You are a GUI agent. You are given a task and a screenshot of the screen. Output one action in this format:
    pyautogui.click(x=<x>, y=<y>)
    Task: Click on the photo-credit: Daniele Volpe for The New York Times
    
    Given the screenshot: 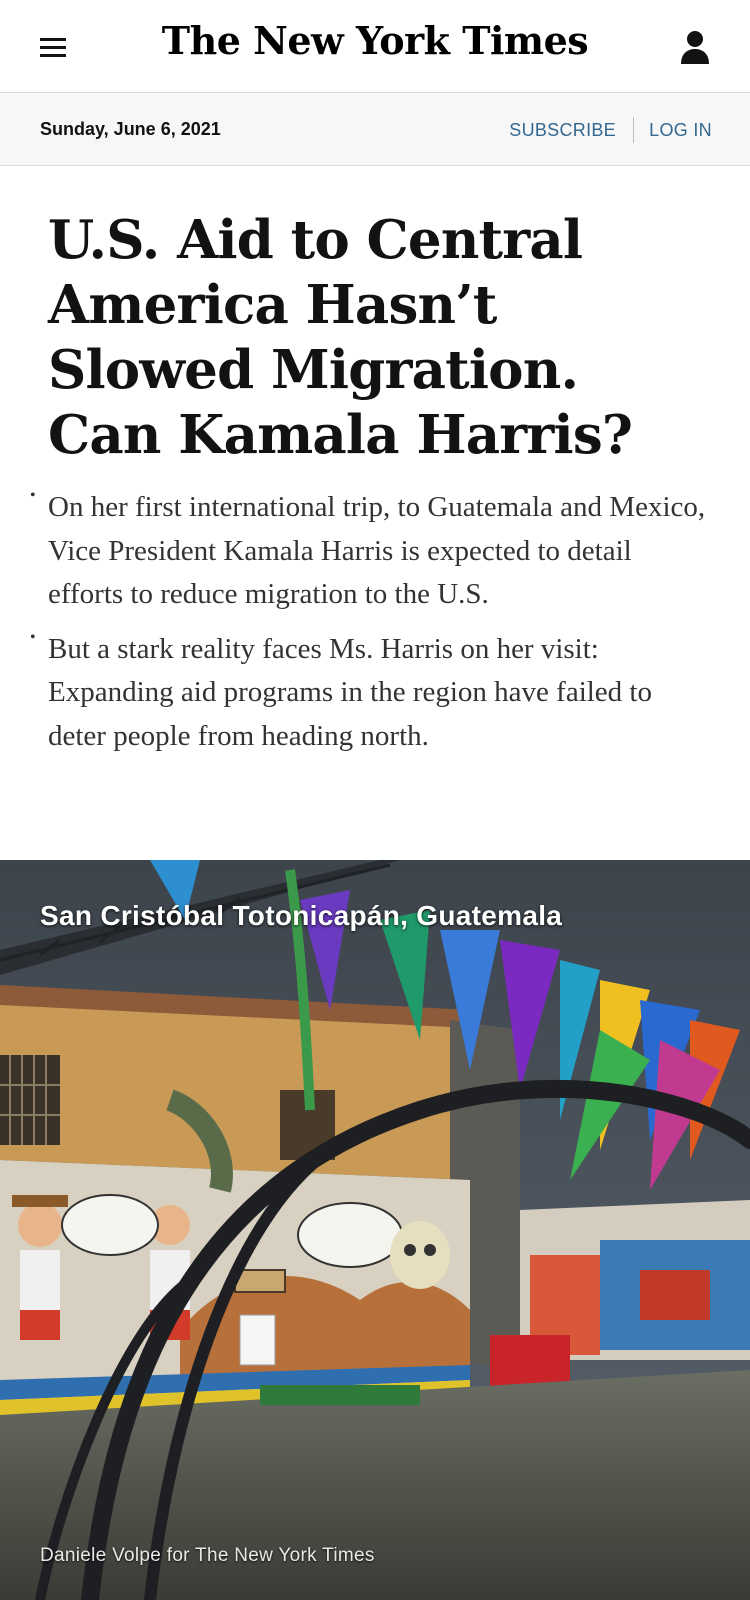 What is the action you would take?
    pyautogui.click(x=207, y=1555)
    